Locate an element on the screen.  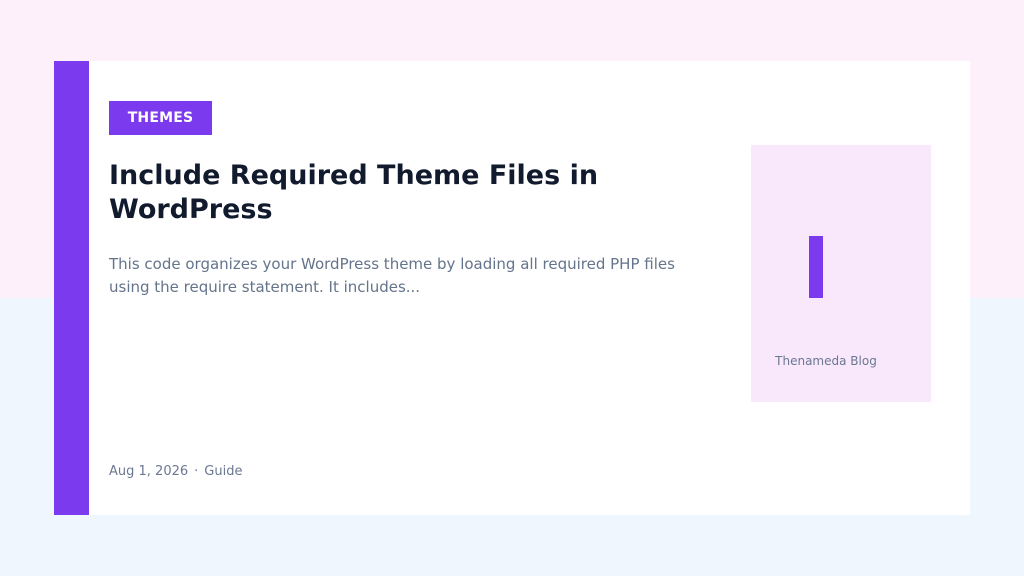
card-accent-bar is located at coordinates (71, 288).